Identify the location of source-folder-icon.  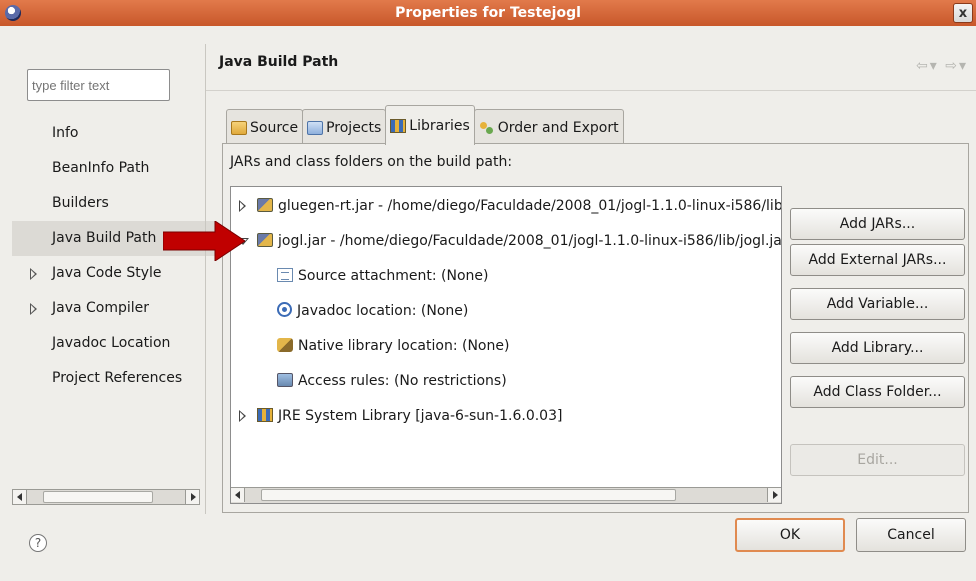
(239, 127).